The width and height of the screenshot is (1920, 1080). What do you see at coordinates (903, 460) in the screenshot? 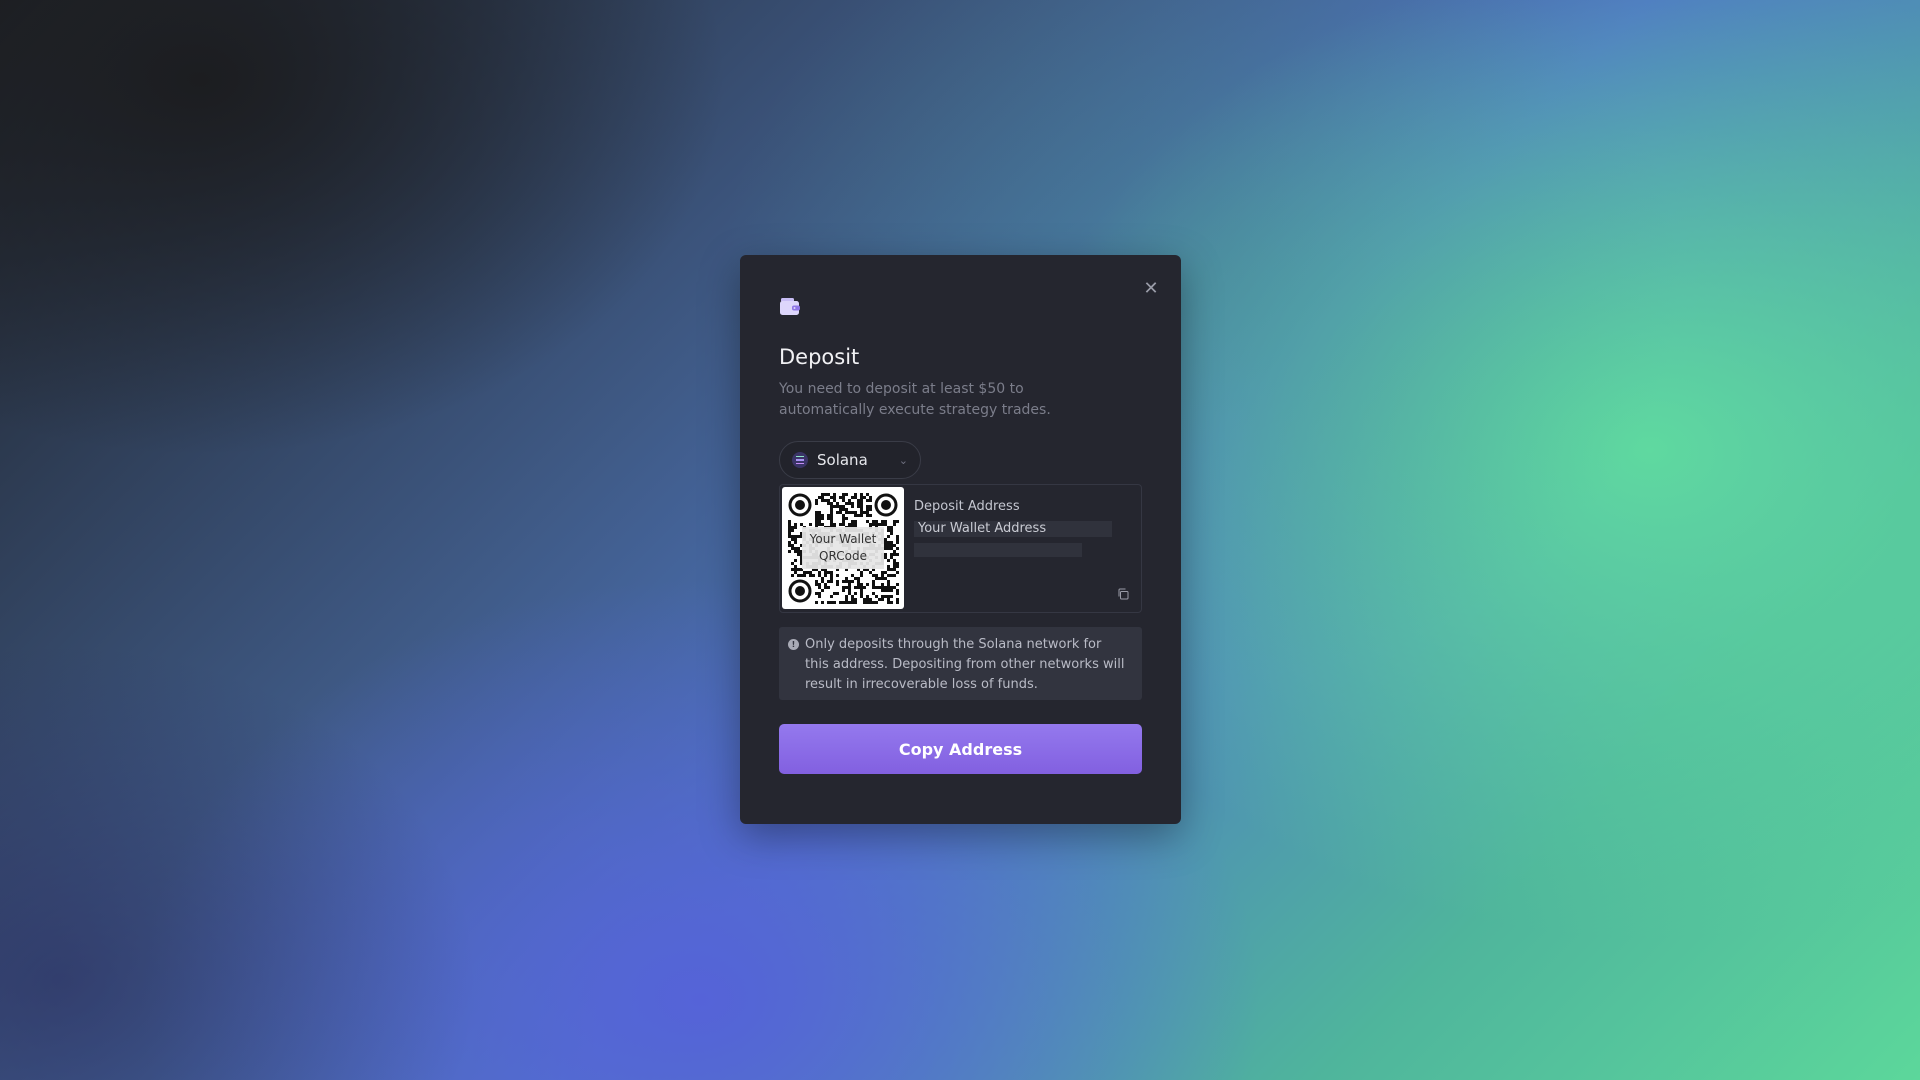
I see `chevron-down-icon: ⌄` at bounding box center [903, 460].